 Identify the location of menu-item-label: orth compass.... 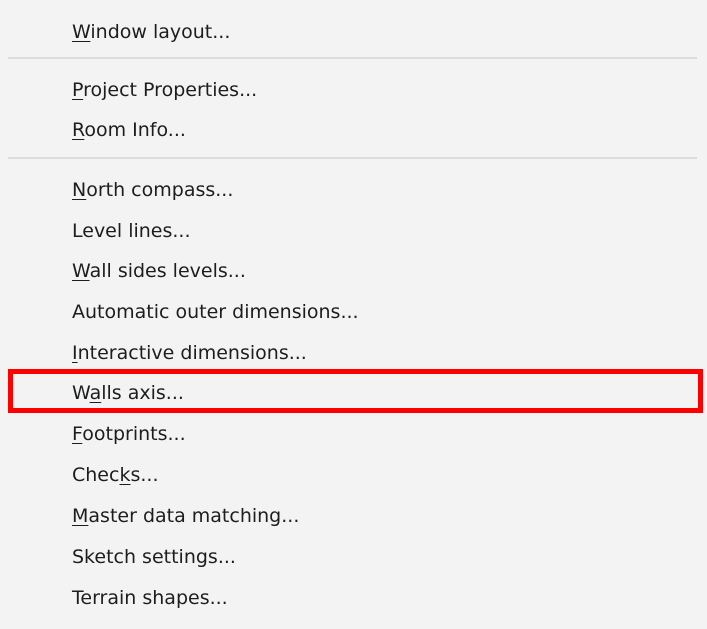
(160, 190).